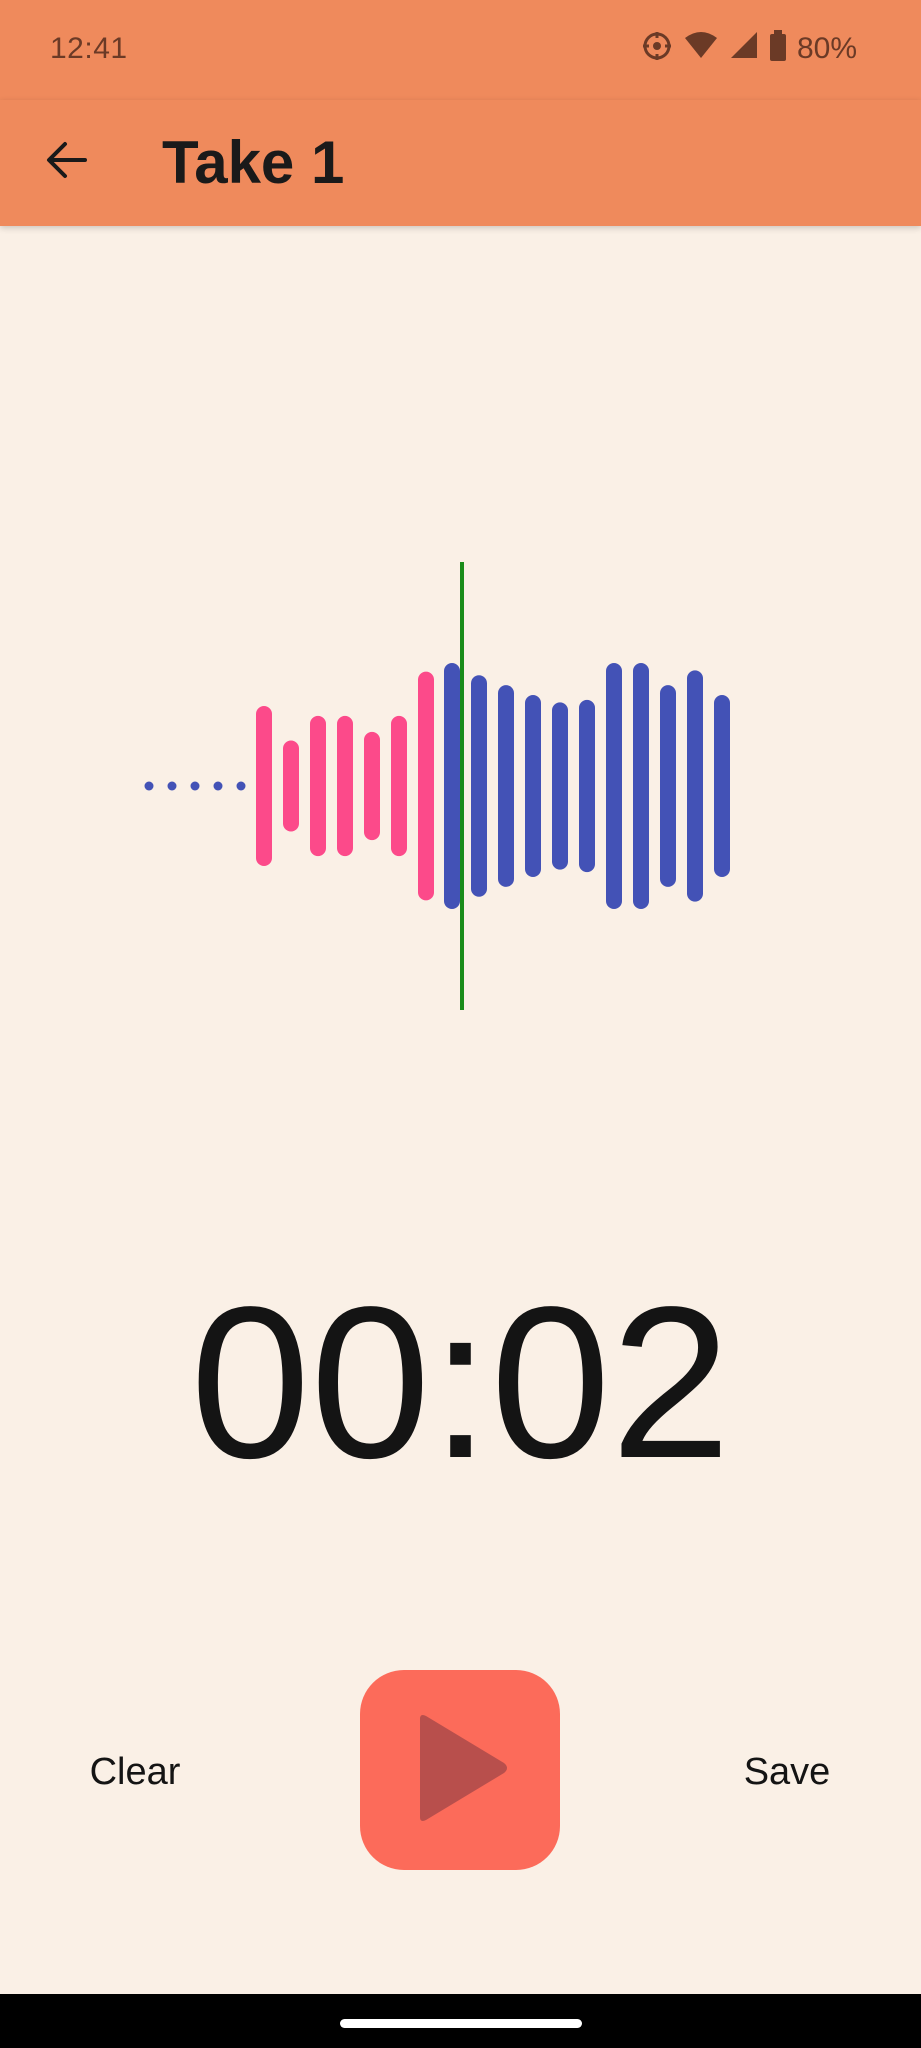  Describe the element at coordinates (787, 1772) in the screenshot. I see `save-button: Save` at that location.